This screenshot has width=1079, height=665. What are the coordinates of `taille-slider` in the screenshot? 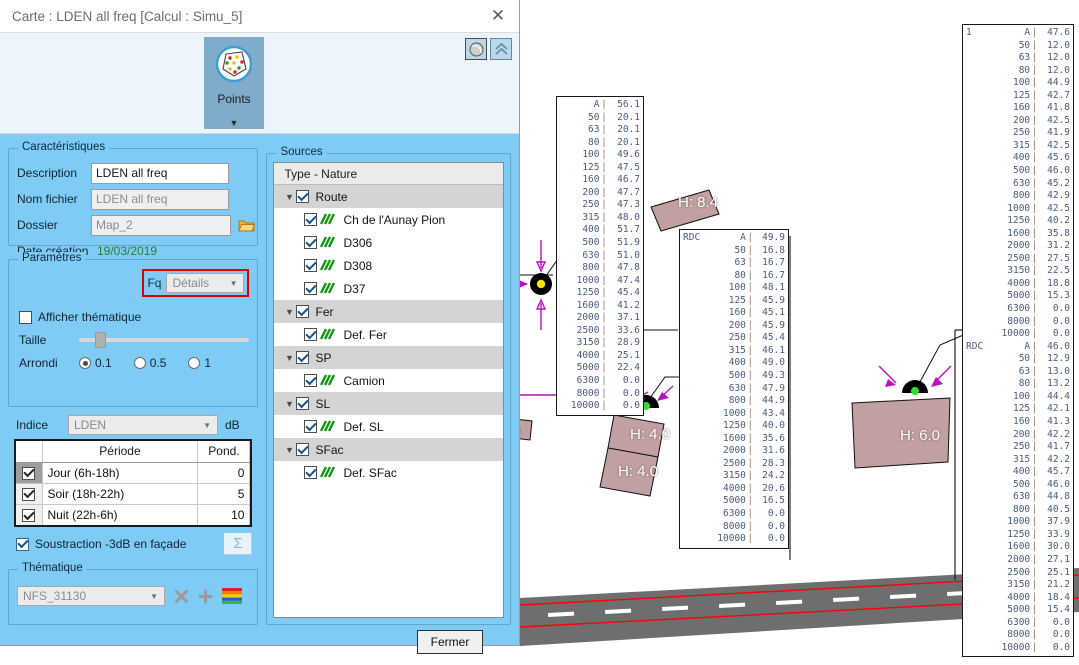 It's located at (164, 340).